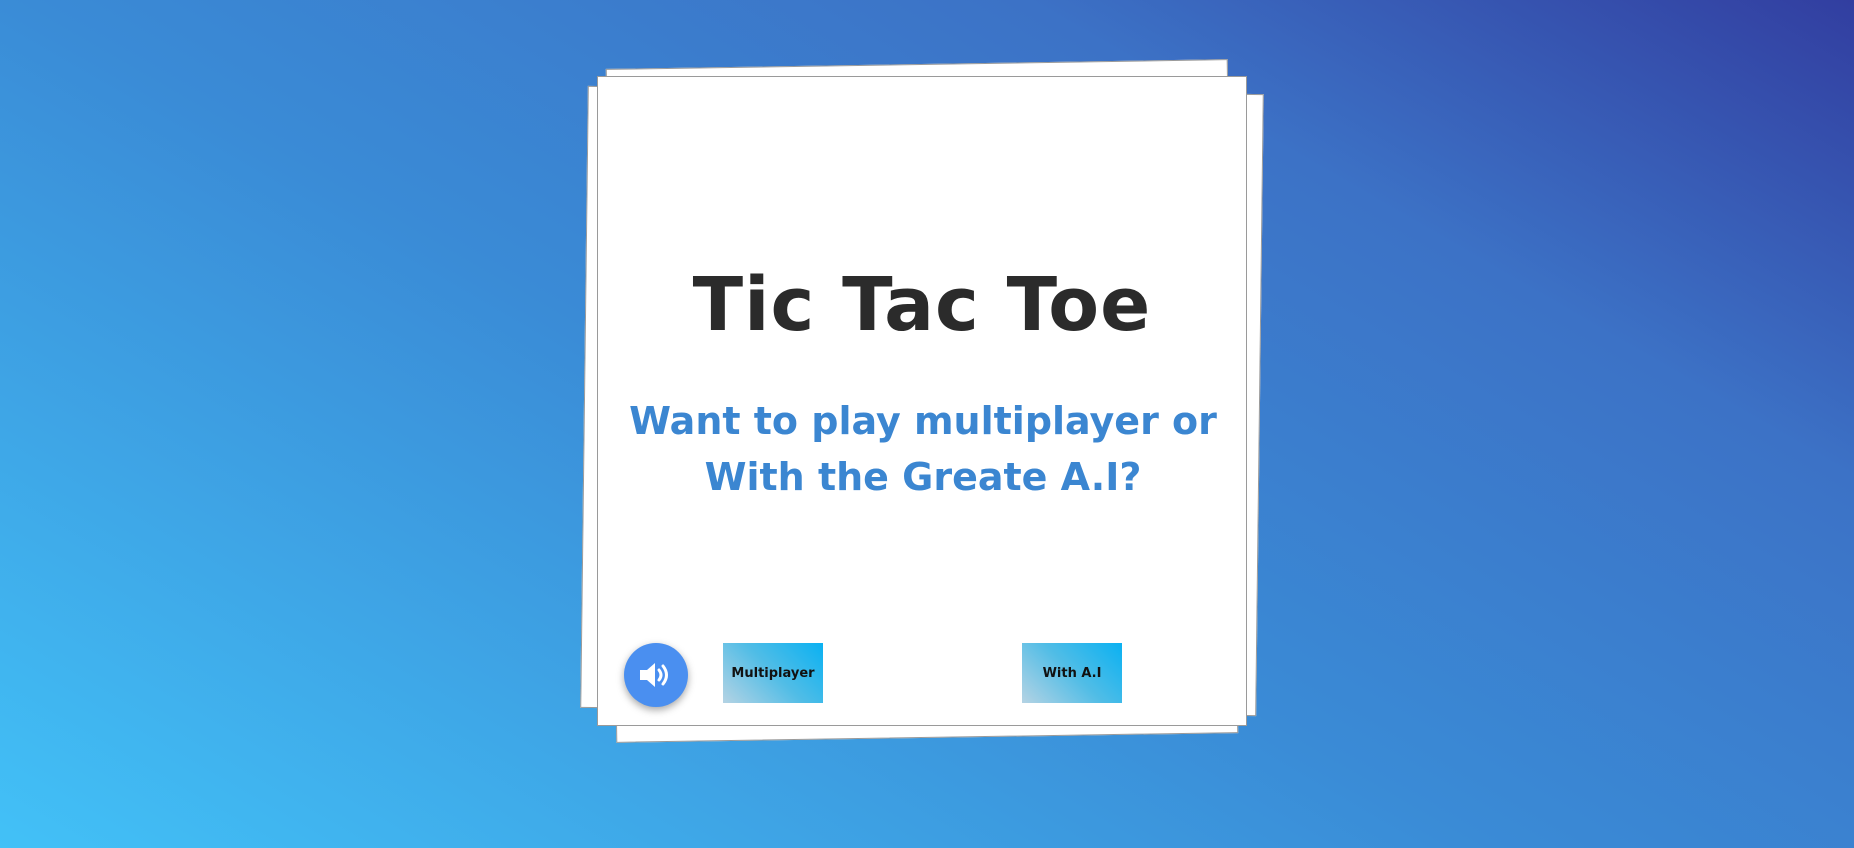 The height and width of the screenshot is (848, 1854). What do you see at coordinates (922, 305) in the screenshot?
I see `game-title: Tic Tac Toe` at bounding box center [922, 305].